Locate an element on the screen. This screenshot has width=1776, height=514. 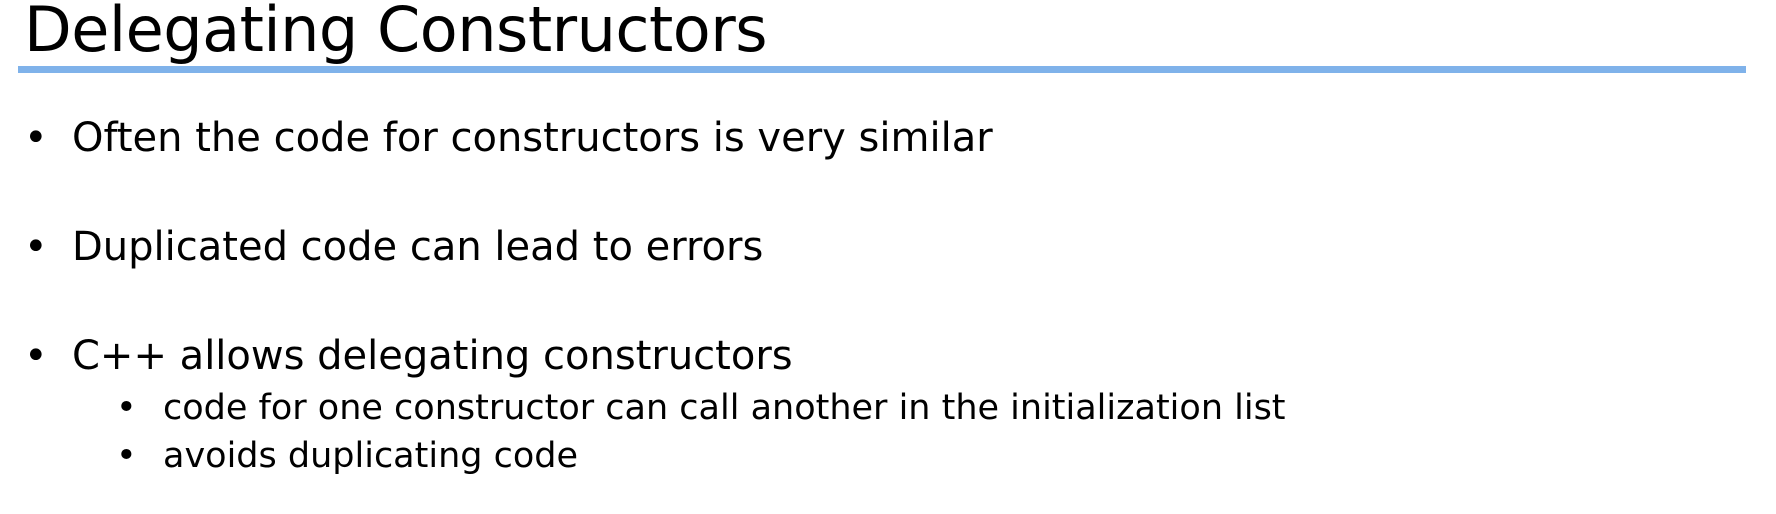
bullet-item: • C++ allows delegating constructors is located at coordinates (408, 356).